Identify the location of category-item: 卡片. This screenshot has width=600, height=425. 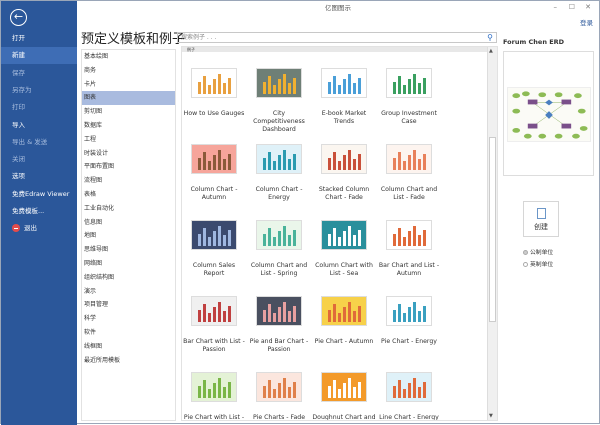
(128, 85).